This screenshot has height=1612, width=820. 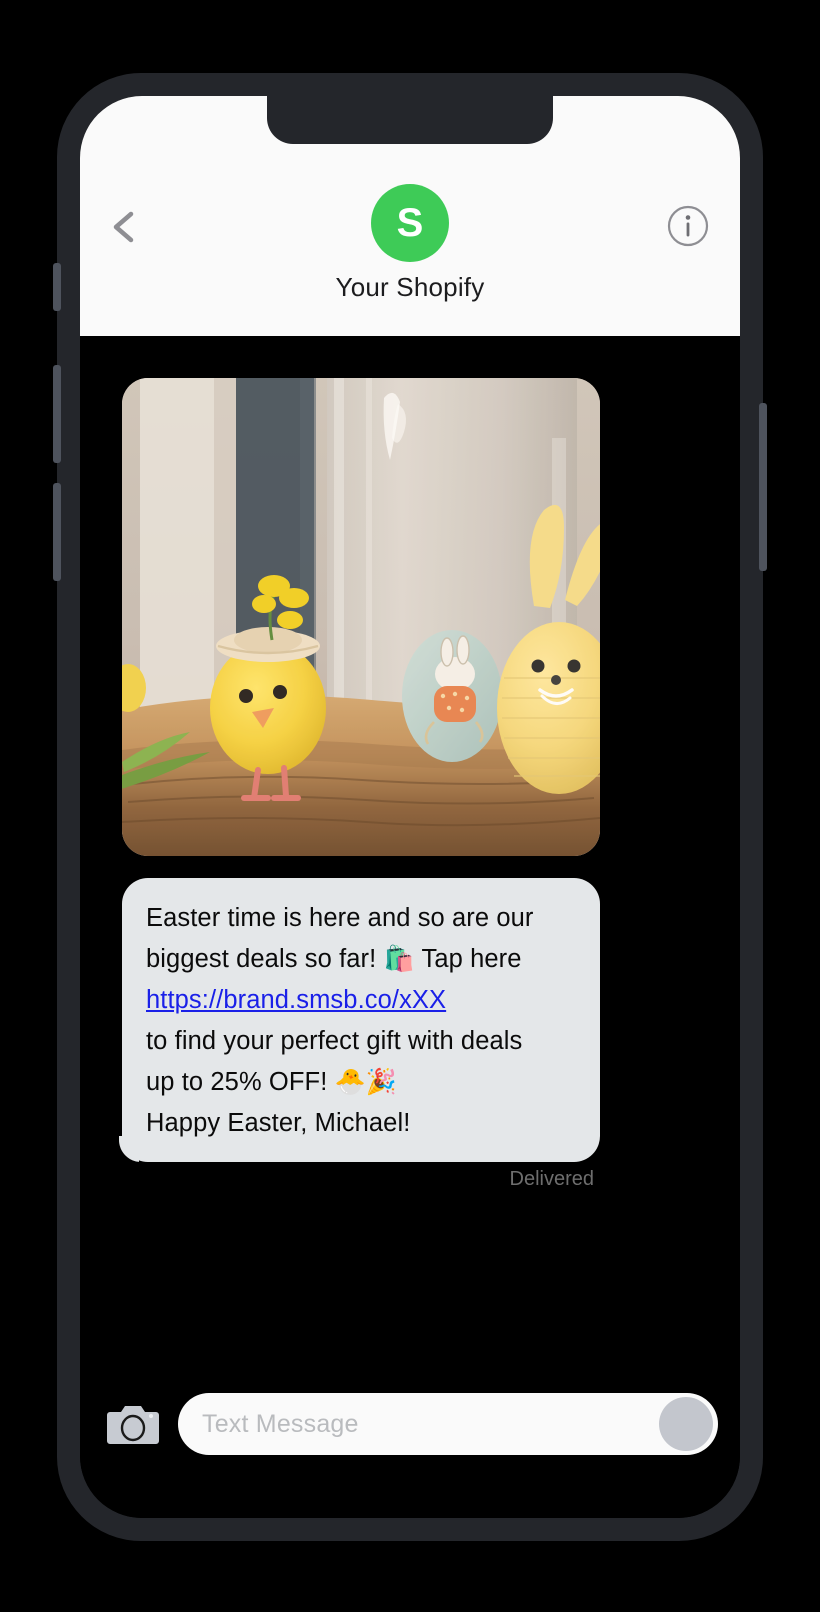 I want to click on message-line-3: https://brand.smsb.co/xXX, so click(x=361, y=1000).